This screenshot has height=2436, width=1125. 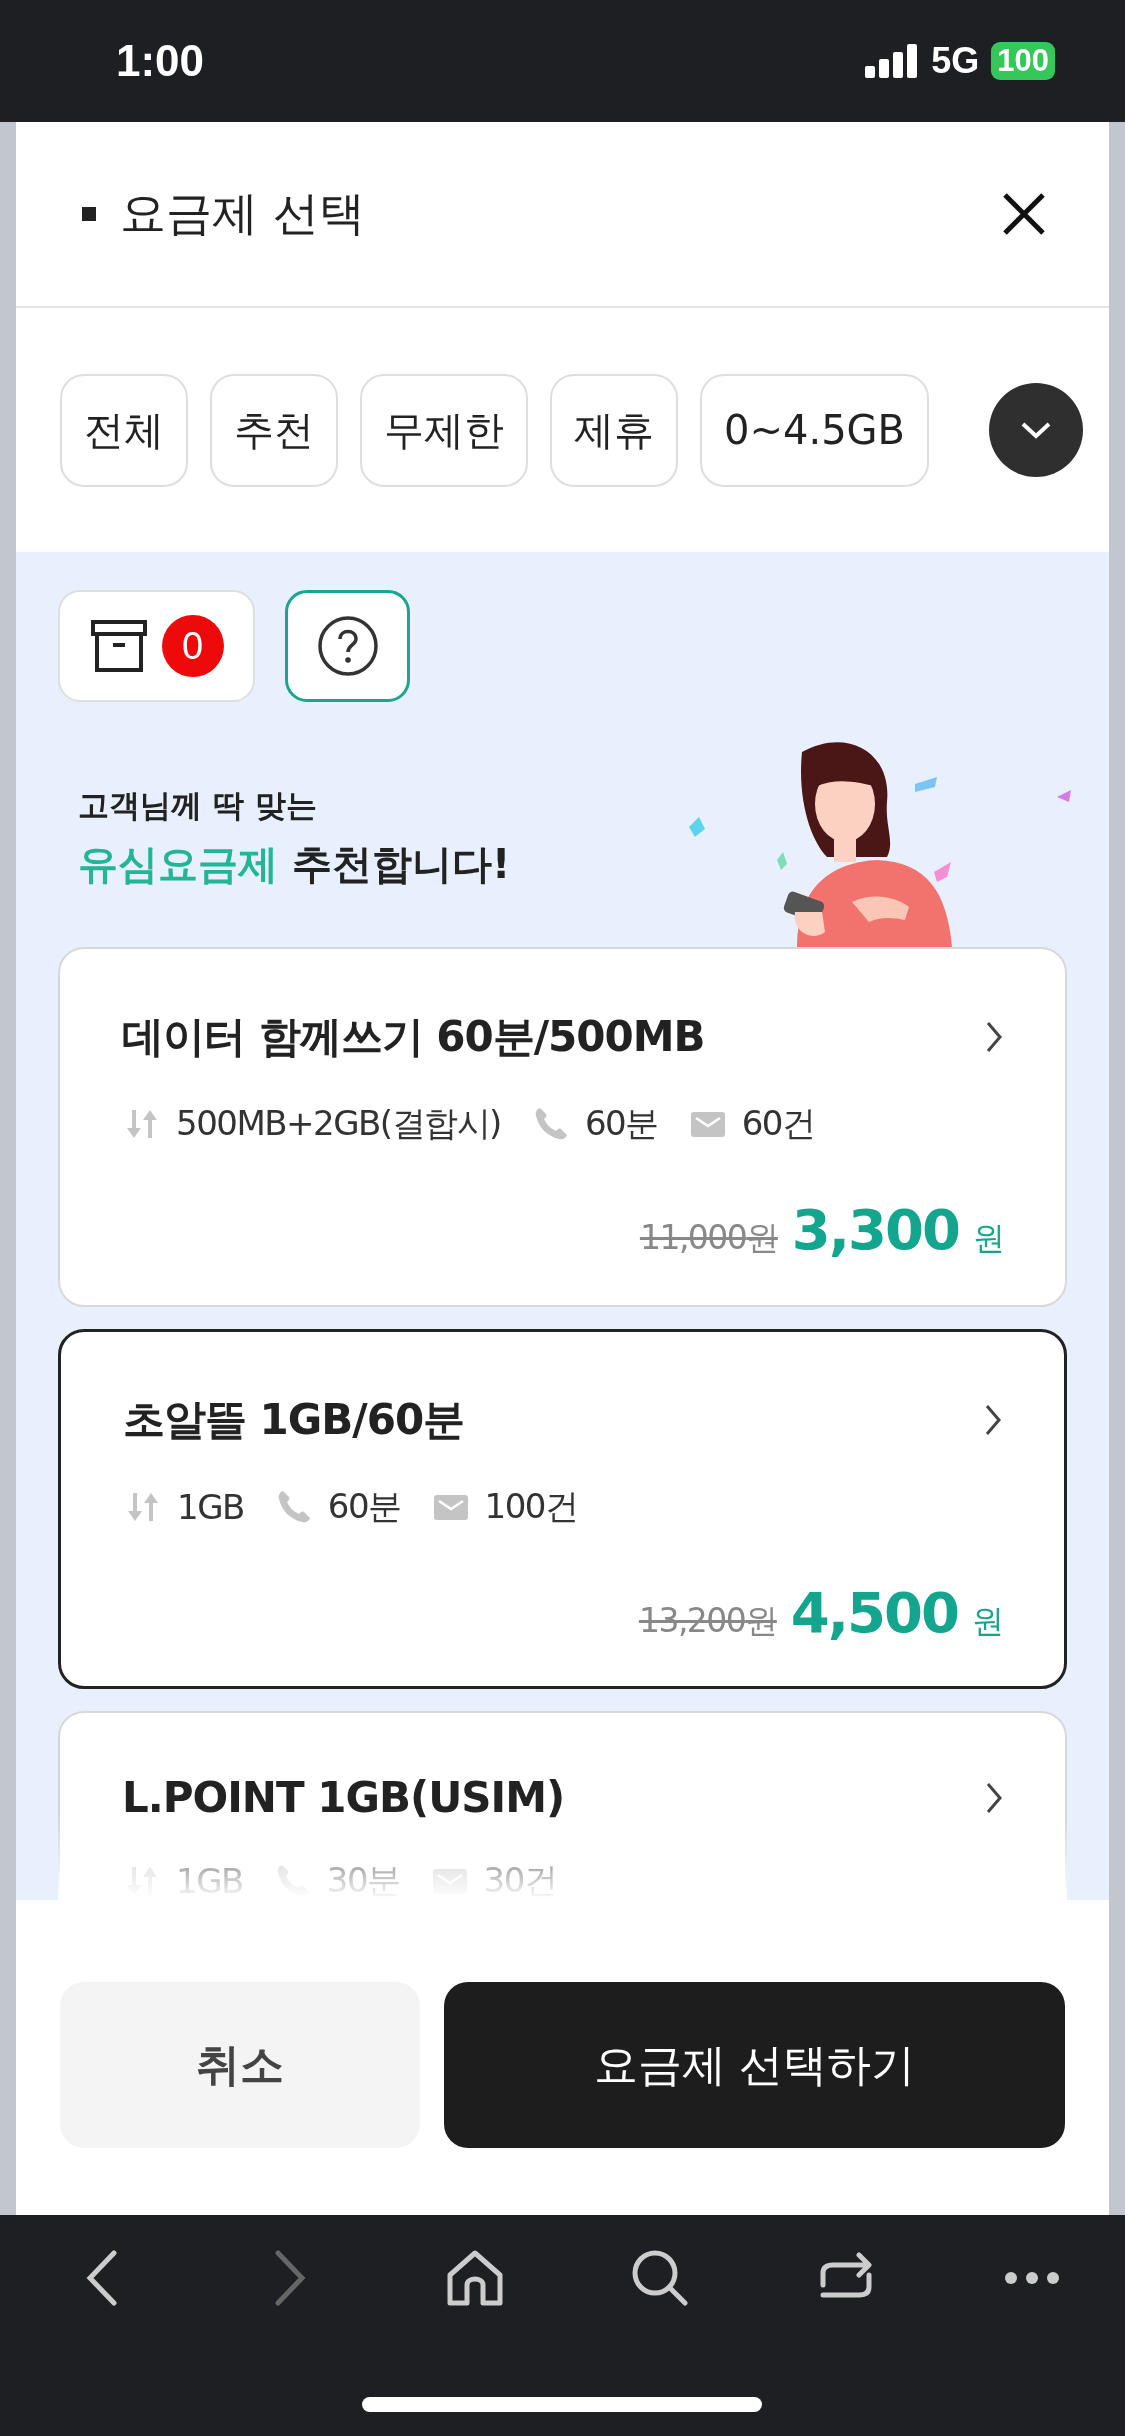 What do you see at coordinates (520, 1879) in the screenshot?
I see `plan-feature: 30건` at bounding box center [520, 1879].